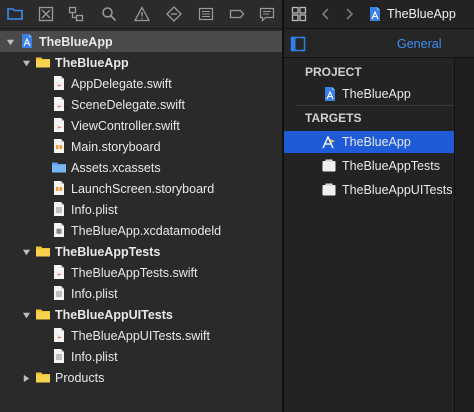 The height and width of the screenshot is (412, 474). I want to click on project-item: TheBlueApp, so click(369, 94).